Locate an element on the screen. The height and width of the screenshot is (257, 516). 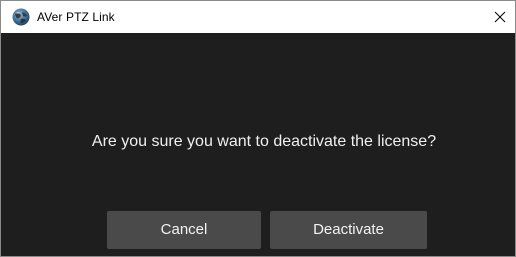
close-button is located at coordinates (500, 17).